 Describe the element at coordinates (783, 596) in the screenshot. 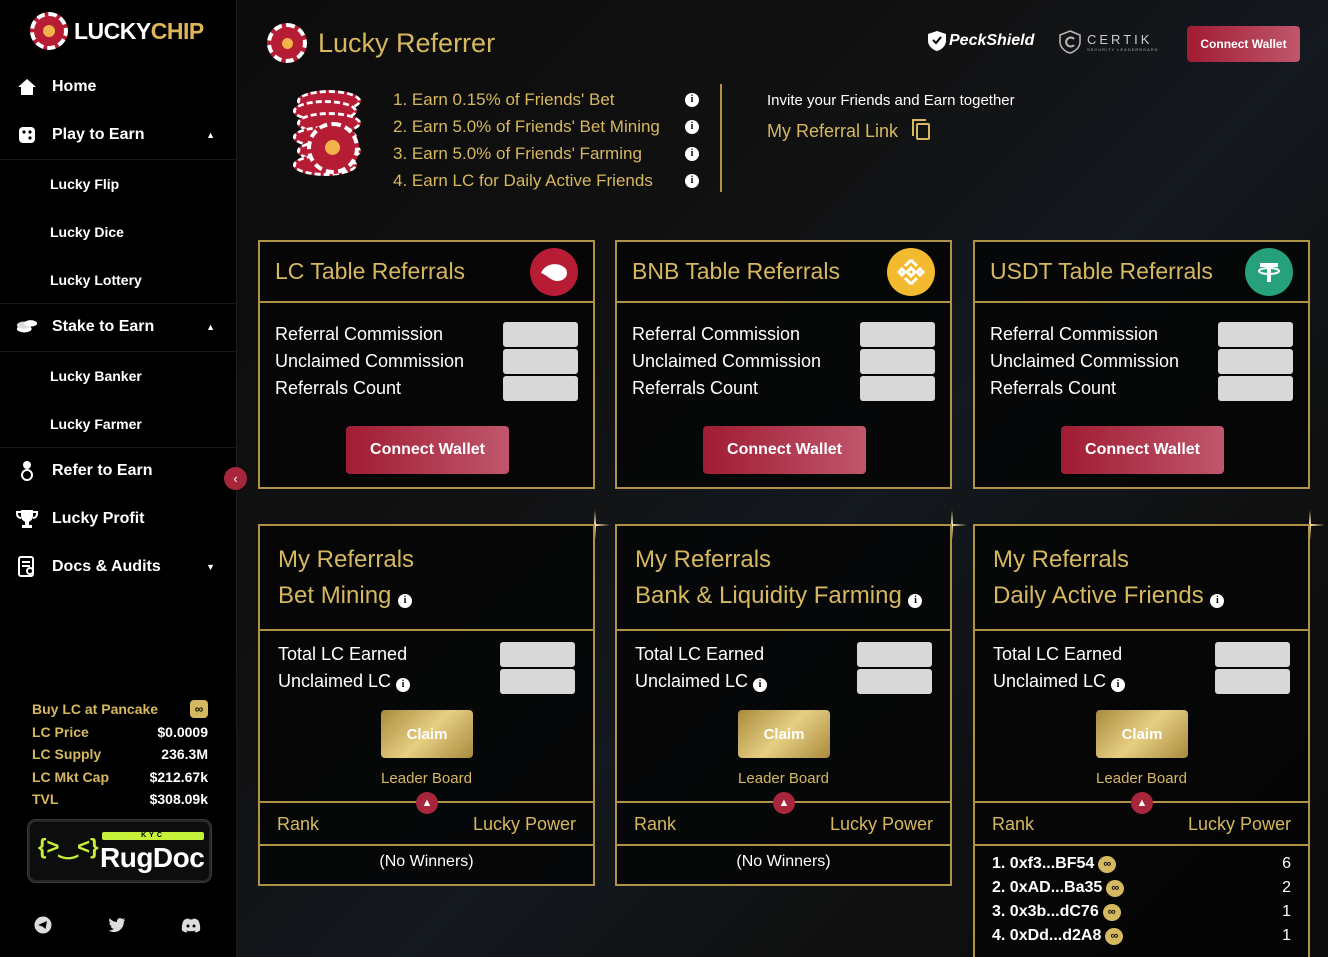

I see `card-subtitle: Bank & Liquidity Farming i` at that location.